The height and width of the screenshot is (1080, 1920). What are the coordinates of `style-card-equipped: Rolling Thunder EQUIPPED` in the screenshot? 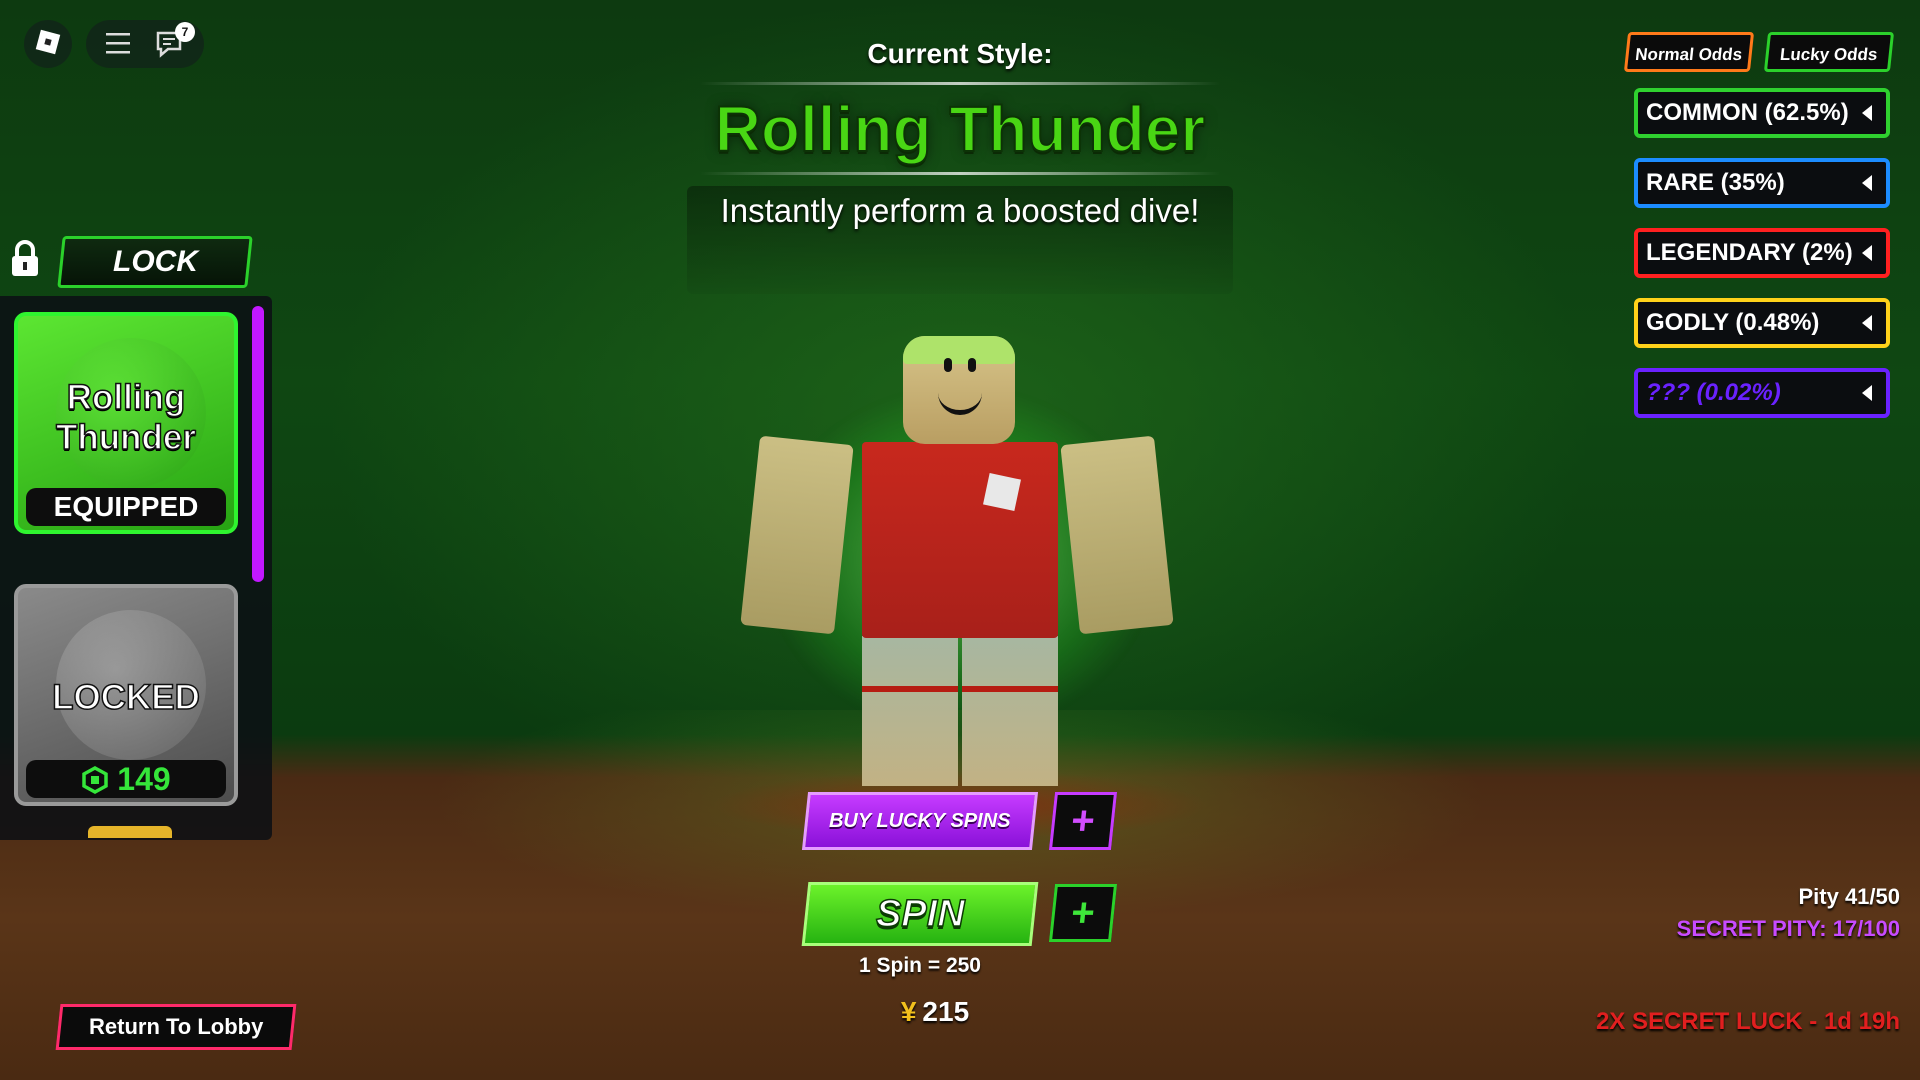 It's located at (126, 423).